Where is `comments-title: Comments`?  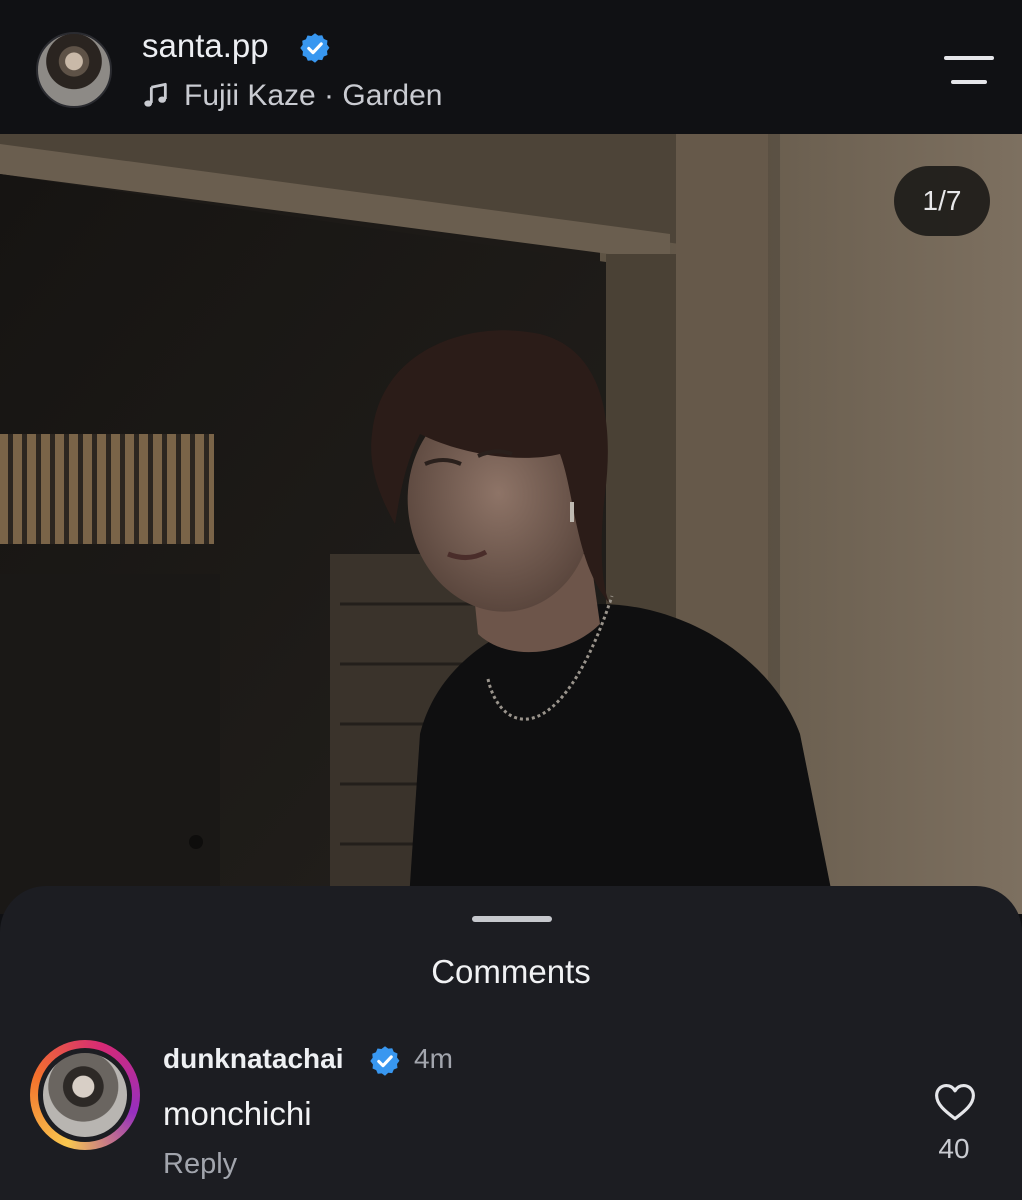
comments-title: Comments is located at coordinates (511, 971).